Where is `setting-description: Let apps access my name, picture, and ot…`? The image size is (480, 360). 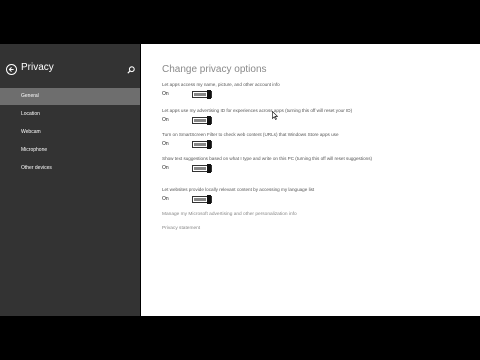
setting-description: Let apps access my name, picture, and ot… is located at coordinates (221, 84).